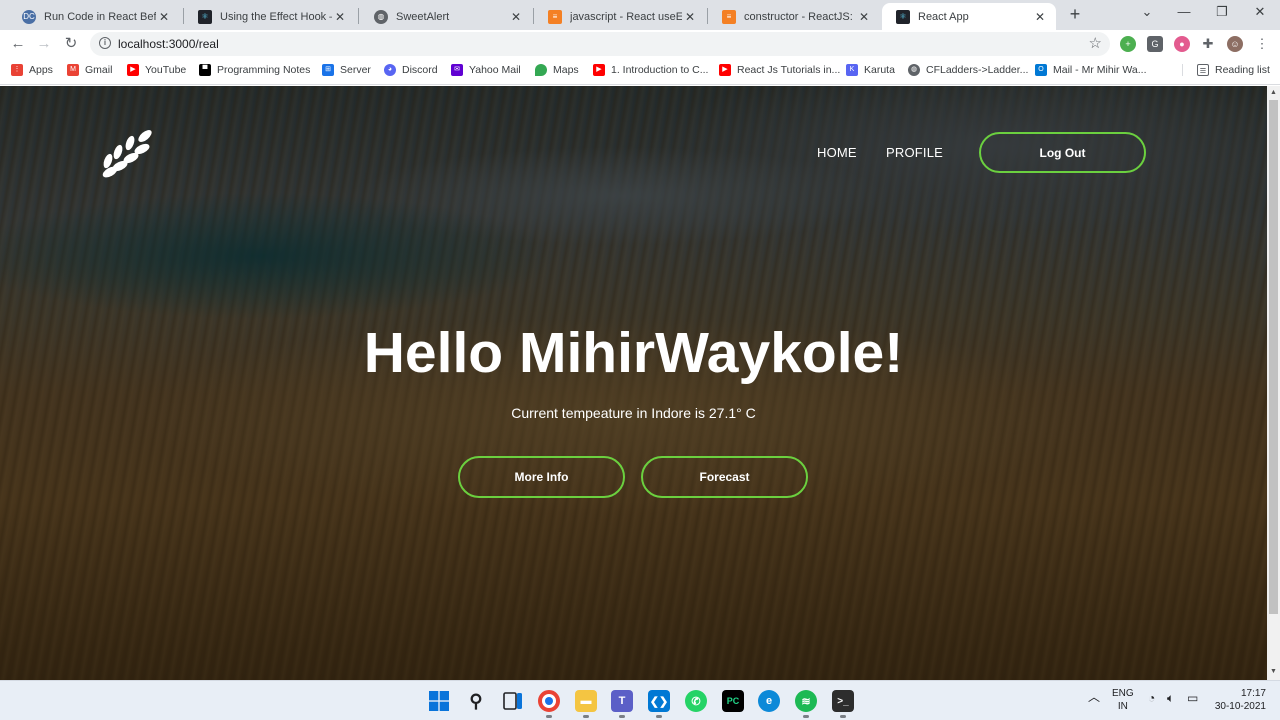  What do you see at coordinates (205, 70) in the screenshot?
I see `notion-icon: ▀` at bounding box center [205, 70].